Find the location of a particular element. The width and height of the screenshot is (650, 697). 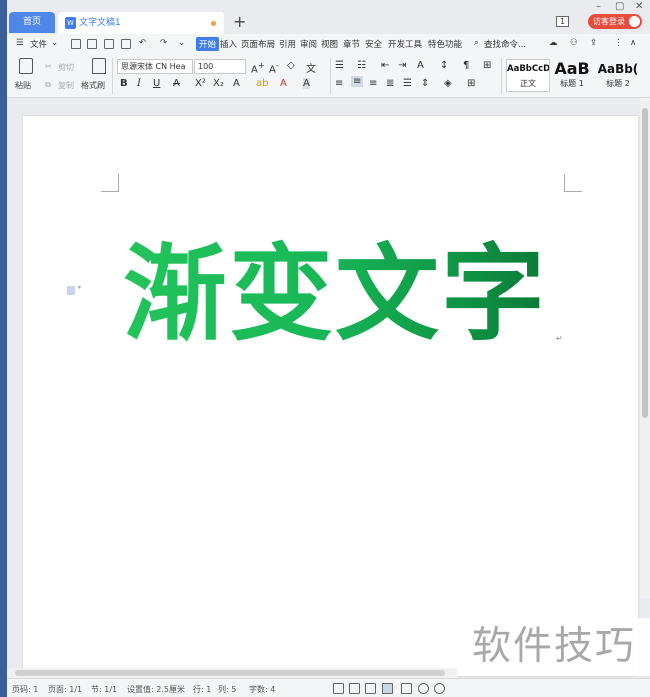

paste-icon is located at coordinates (26, 66).